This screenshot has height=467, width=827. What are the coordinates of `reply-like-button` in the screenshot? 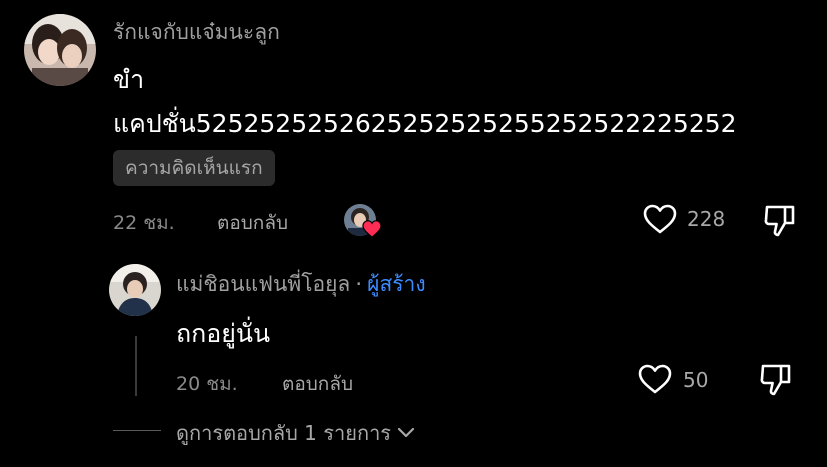 It's located at (655, 379).